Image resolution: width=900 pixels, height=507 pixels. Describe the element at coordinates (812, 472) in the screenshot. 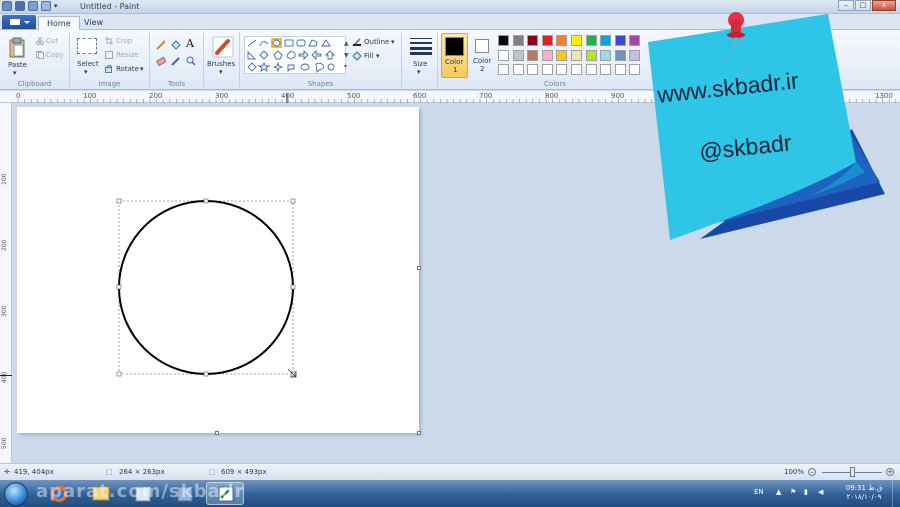

I see `zoom-out-button: –` at that location.